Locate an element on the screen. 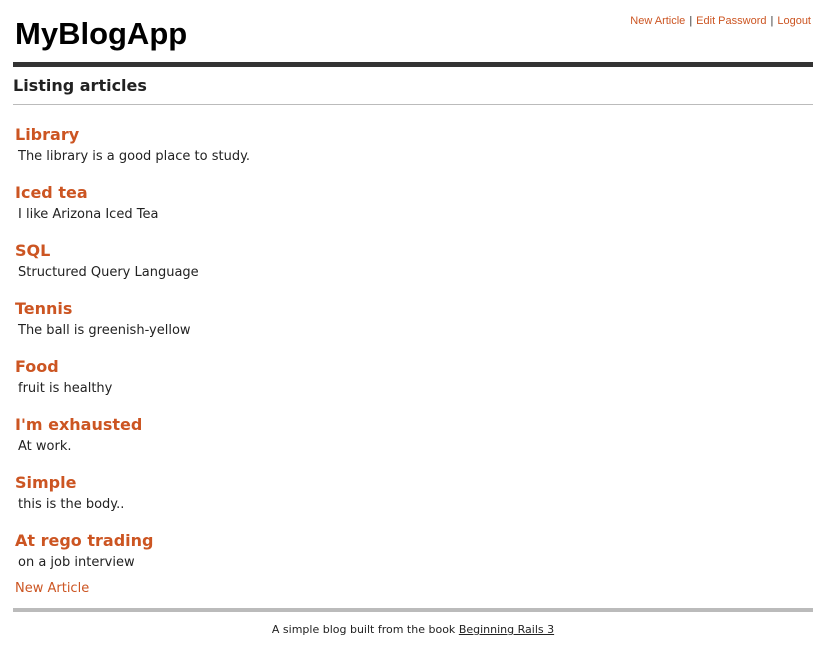  article-title-link: Food is located at coordinates (413, 367).